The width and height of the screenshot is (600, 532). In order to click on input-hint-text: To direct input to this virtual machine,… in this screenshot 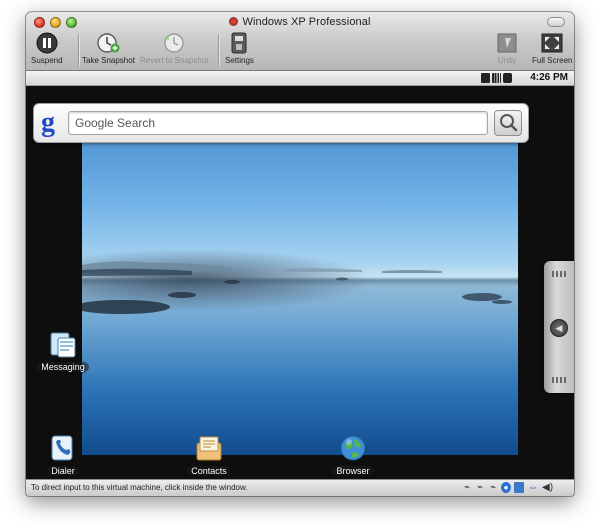, I will do `click(139, 487)`.